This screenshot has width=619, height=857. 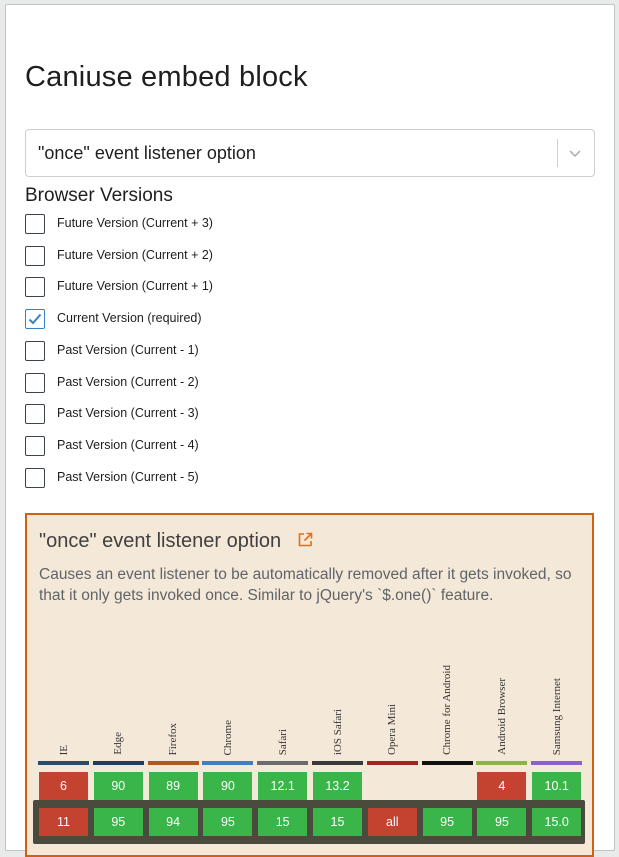 What do you see at coordinates (135, 286) in the screenshot?
I see `browser-version-label: Future Version (Current + 1)` at bounding box center [135, 286].